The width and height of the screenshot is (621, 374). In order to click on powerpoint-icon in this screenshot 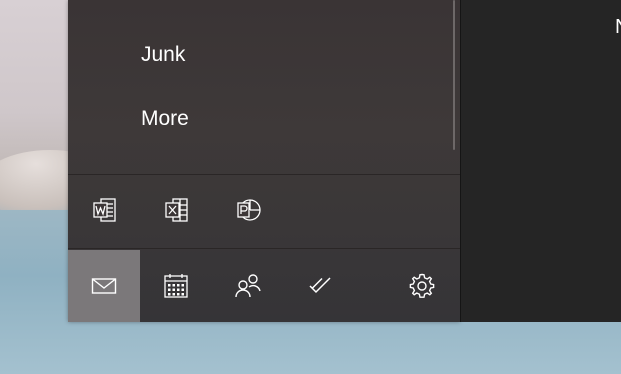, I will do `click(249, 210)`.